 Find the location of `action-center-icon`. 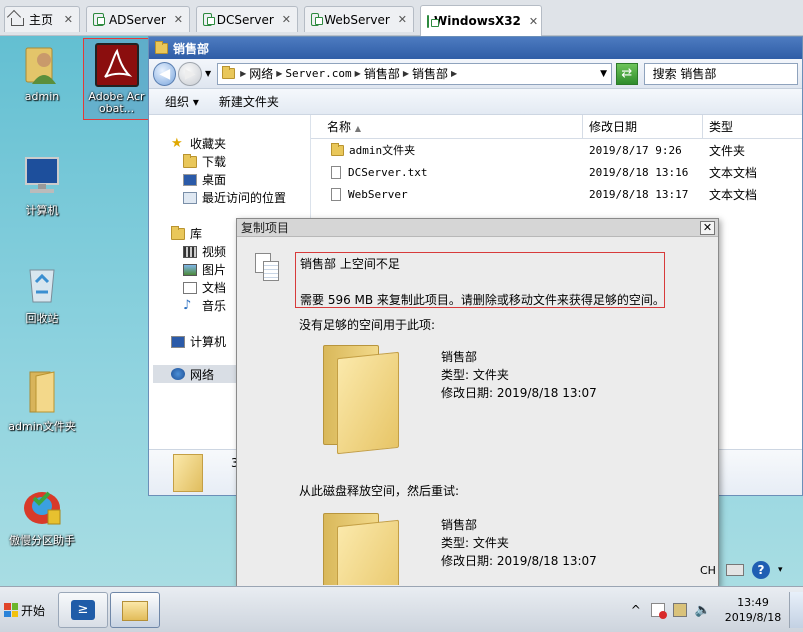

action-center-icon is located at coordinates (658, 611).